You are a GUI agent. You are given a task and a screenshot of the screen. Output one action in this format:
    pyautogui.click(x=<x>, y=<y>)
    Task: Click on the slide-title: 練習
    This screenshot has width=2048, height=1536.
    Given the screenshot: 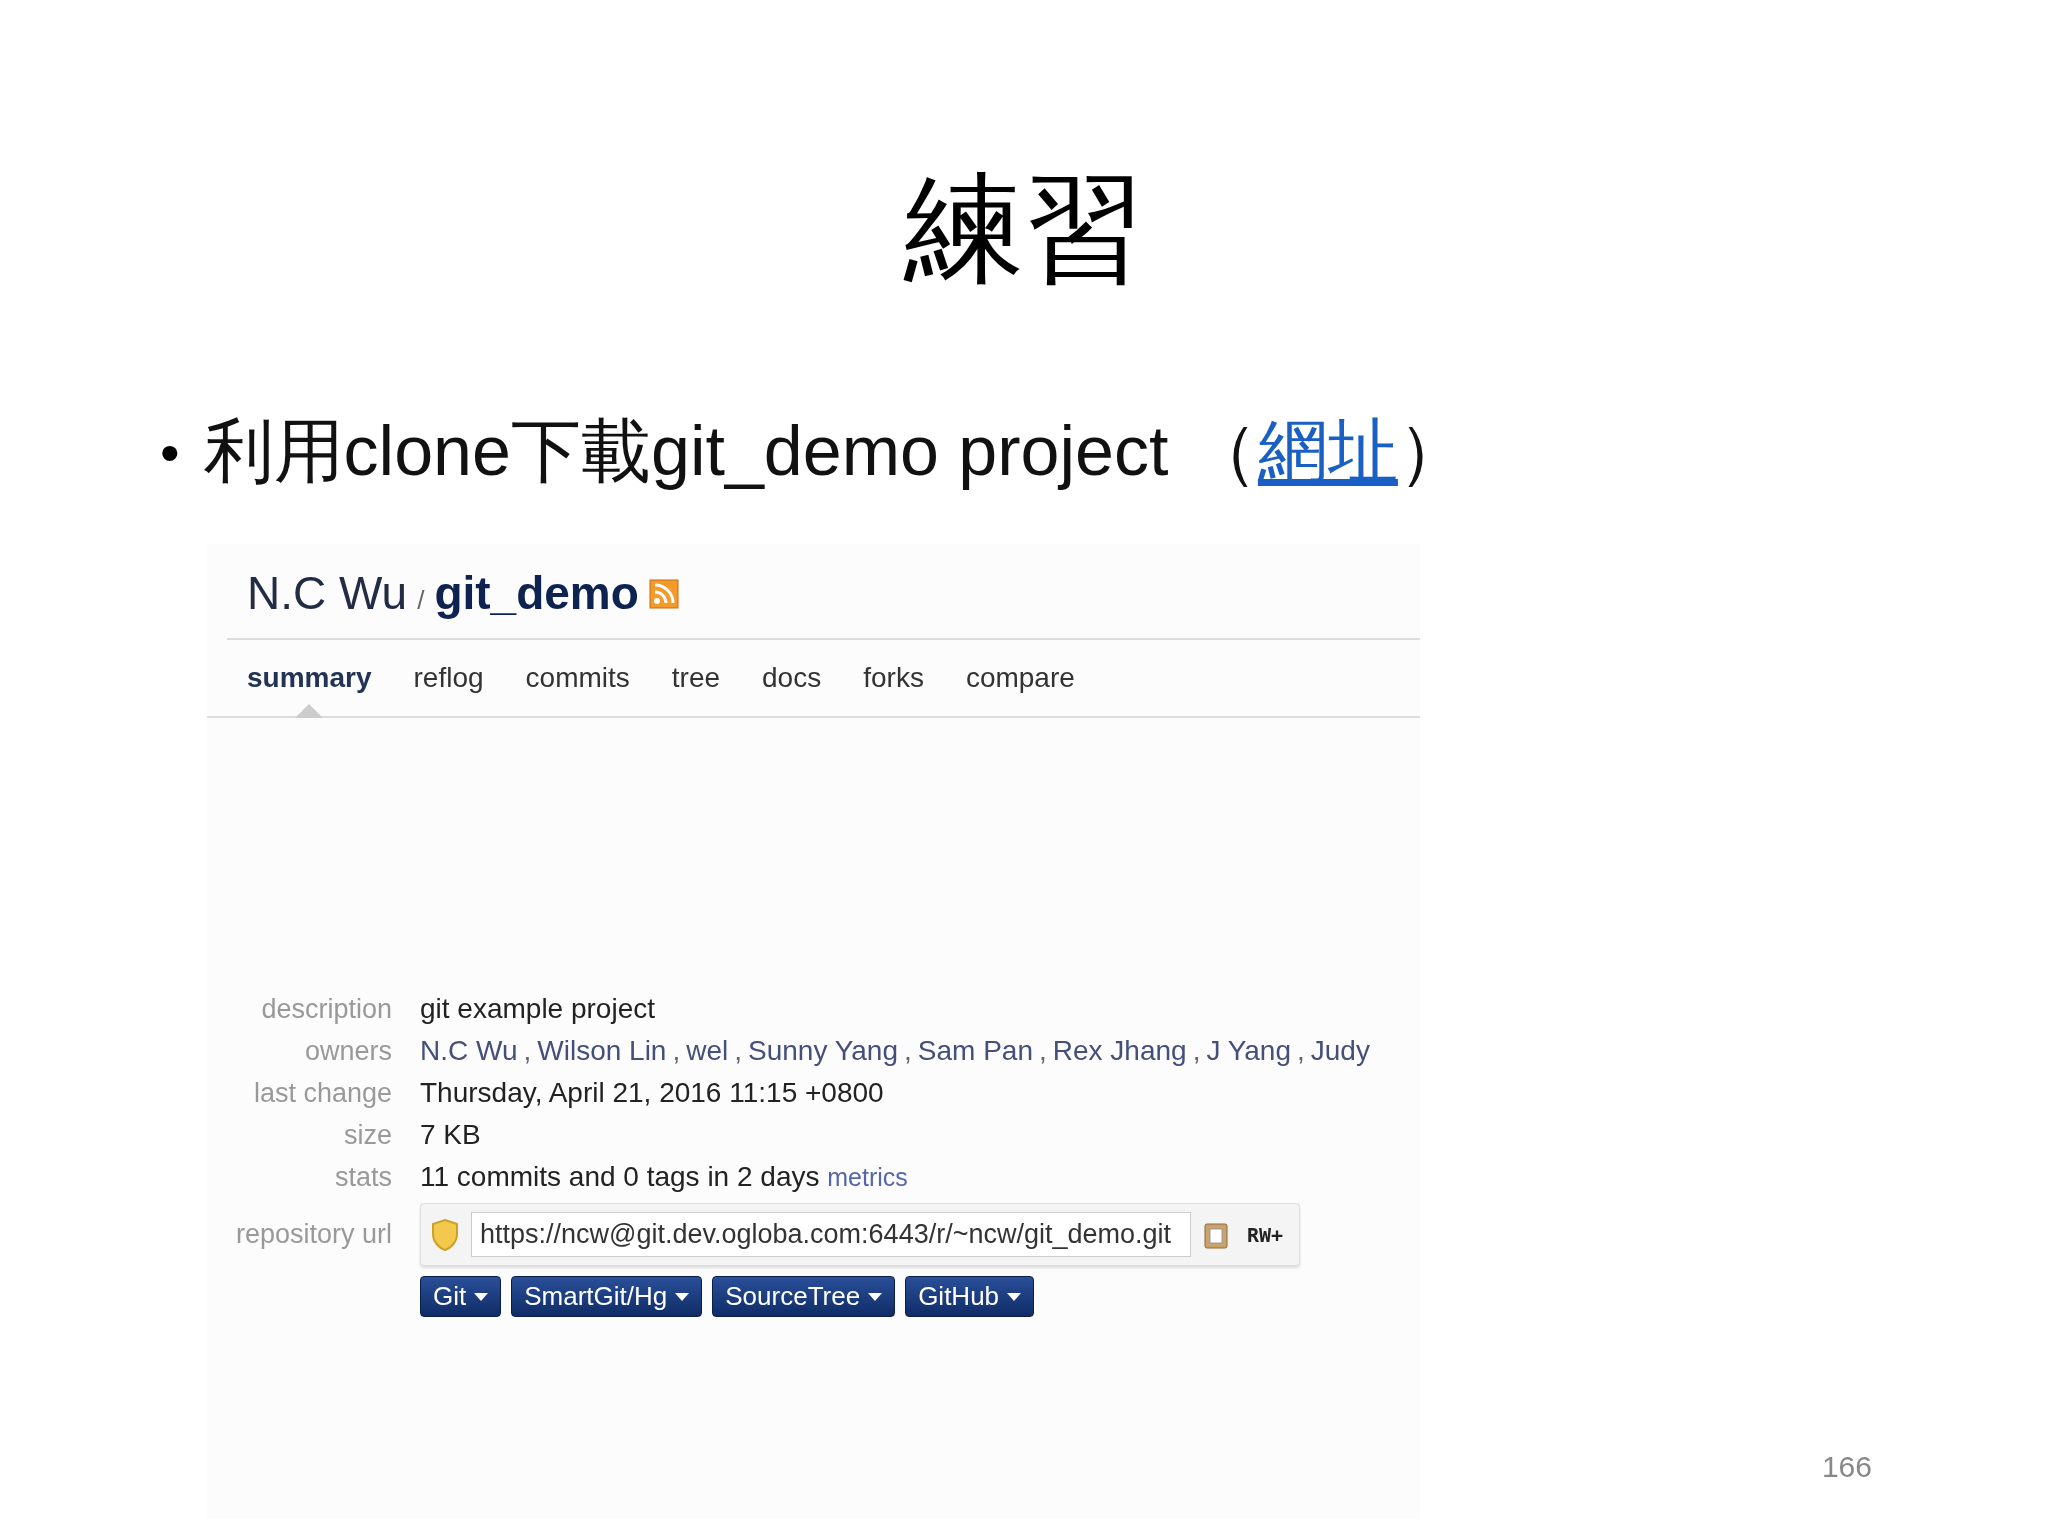 What is the action you would take?
    pyautogui.click(x=1023, y=226)
    